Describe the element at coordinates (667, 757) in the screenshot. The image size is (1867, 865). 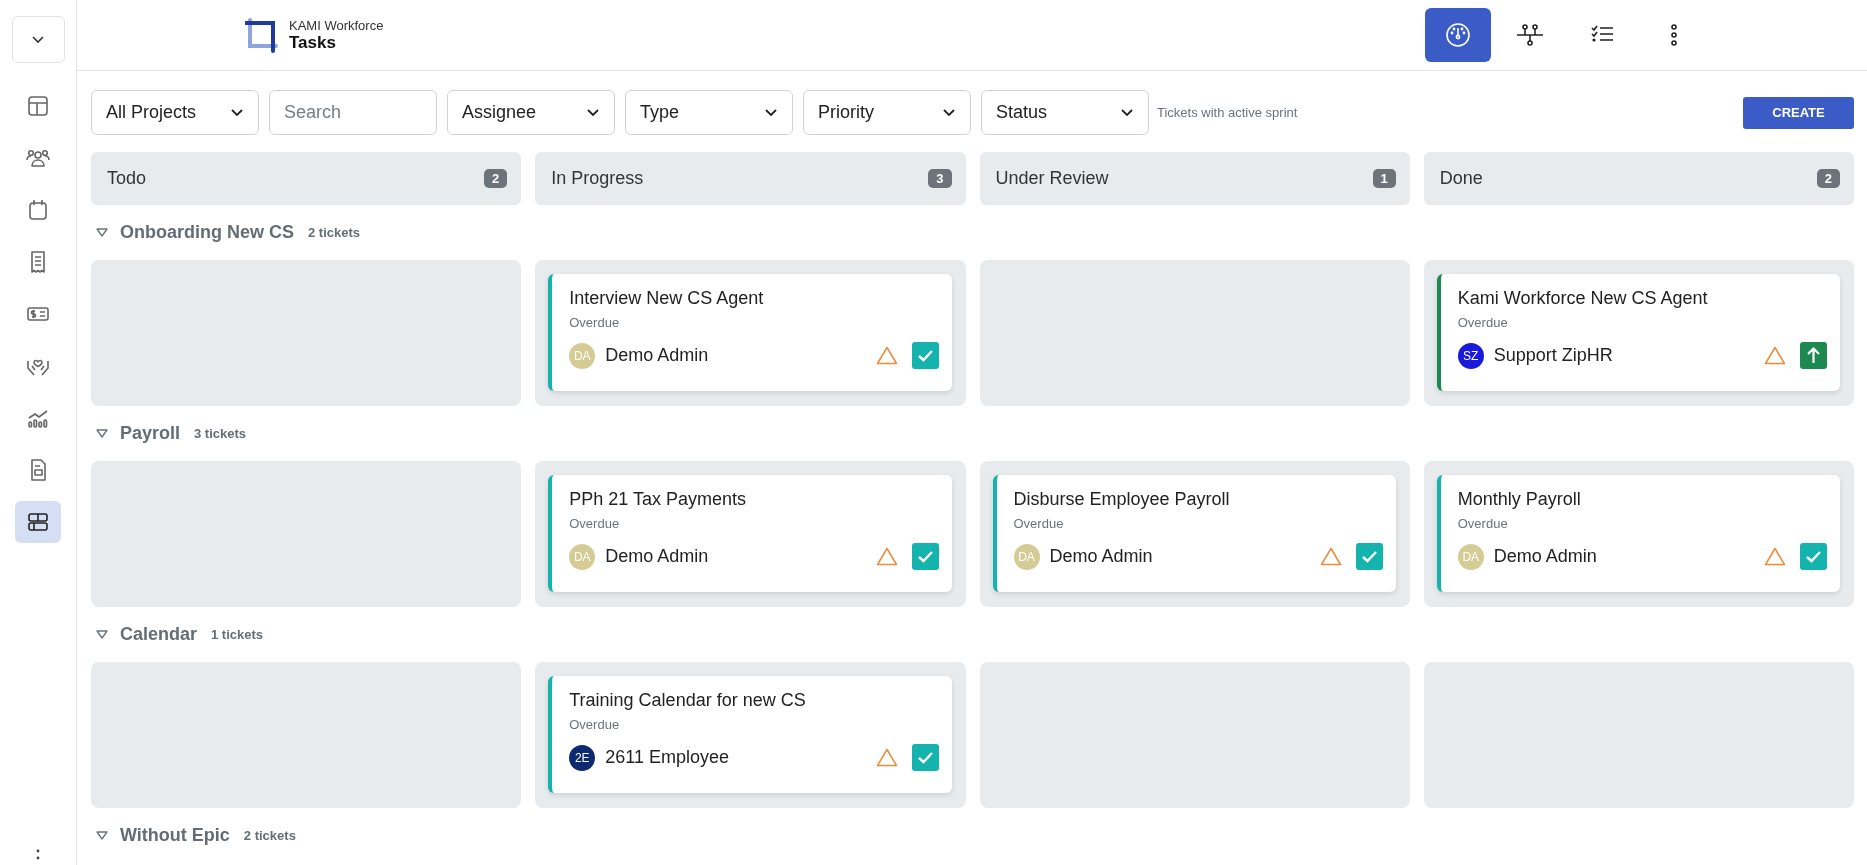
I see `assignee-name: 2611 Employee` at that location.